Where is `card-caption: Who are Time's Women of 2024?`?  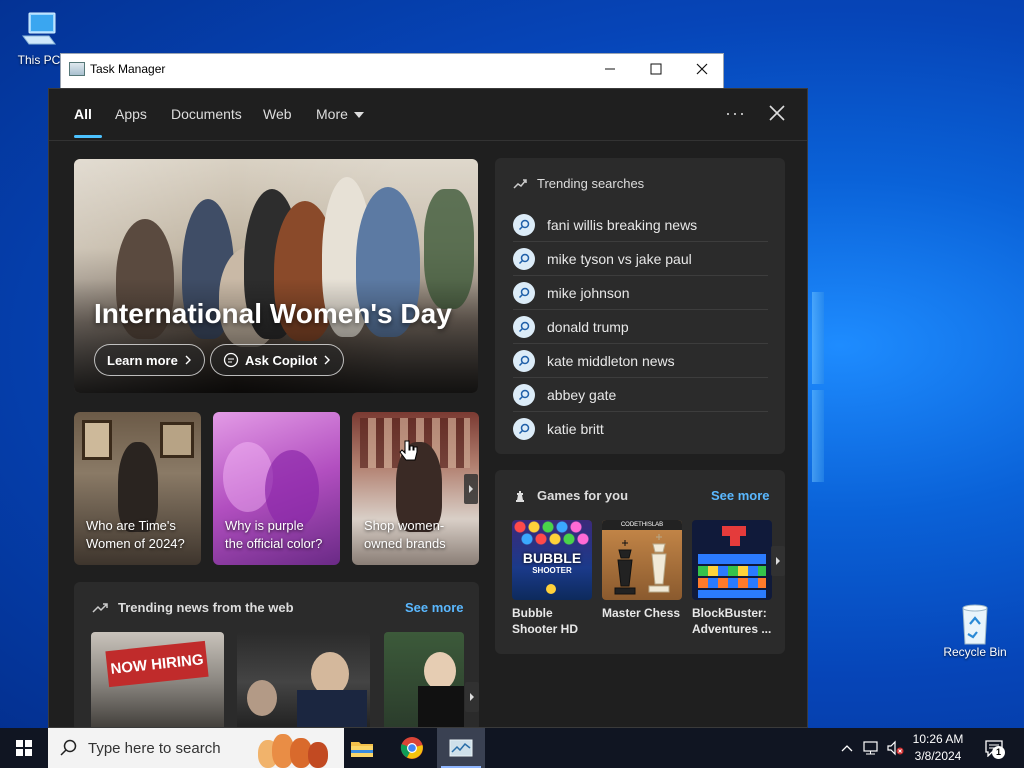
card-caption: Who are Time's Women of 2024? is located at coordinates (135, 535).